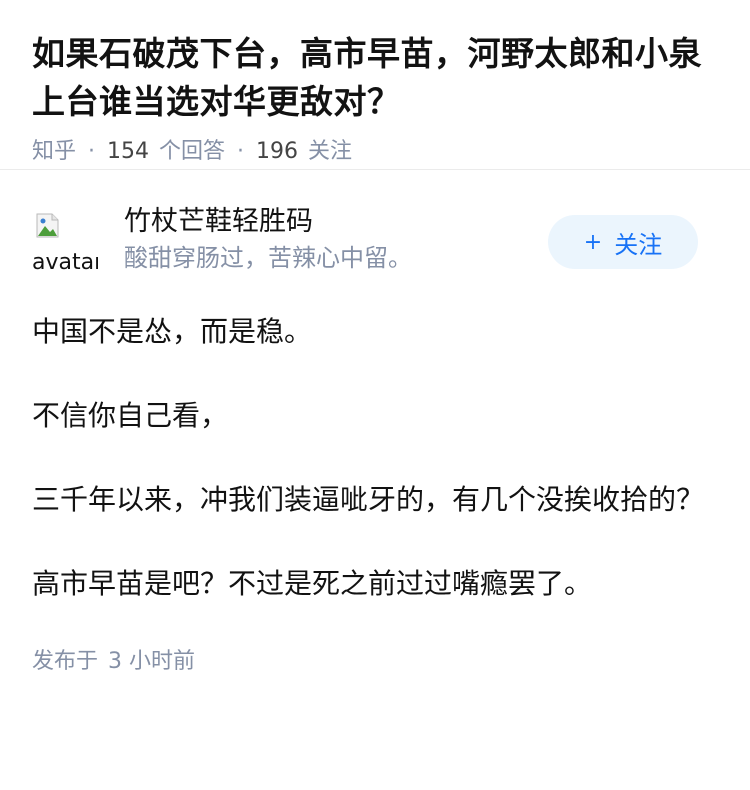 The height and width of the screenshot is (790, 750). I want to click on plus-icon: +, so click(593, 242).